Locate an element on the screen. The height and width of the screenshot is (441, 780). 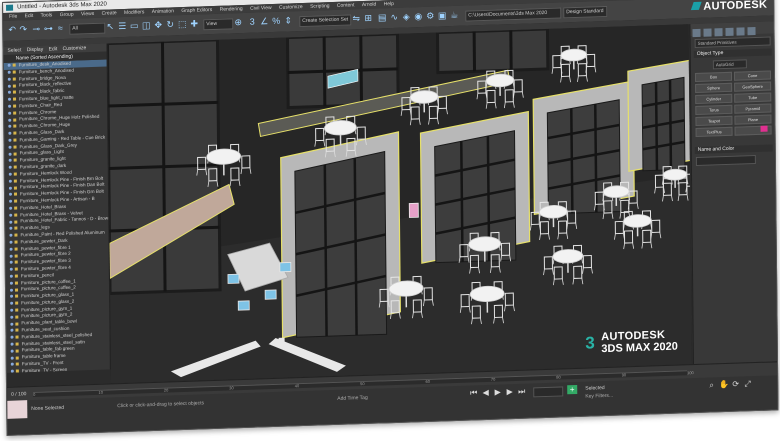
redo-icon: ↷ is located at coordinates (23, 29).